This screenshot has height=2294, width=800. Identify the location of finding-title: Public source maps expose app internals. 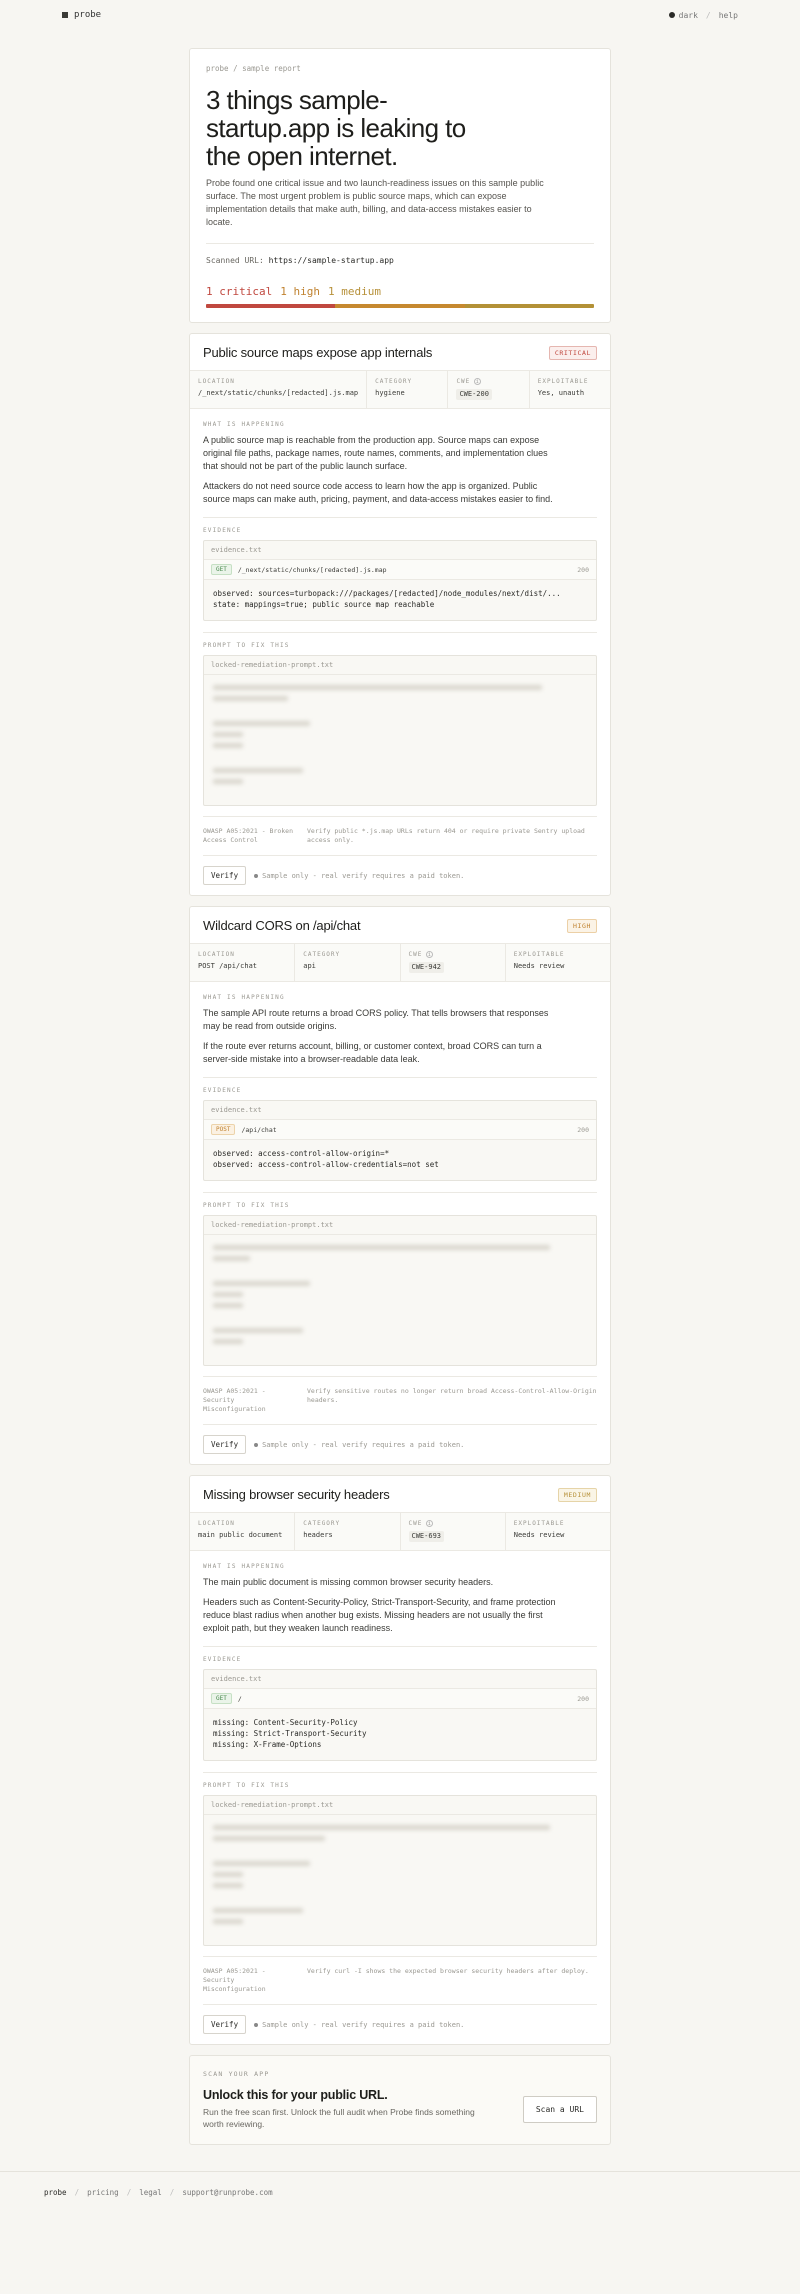
(318, 352).